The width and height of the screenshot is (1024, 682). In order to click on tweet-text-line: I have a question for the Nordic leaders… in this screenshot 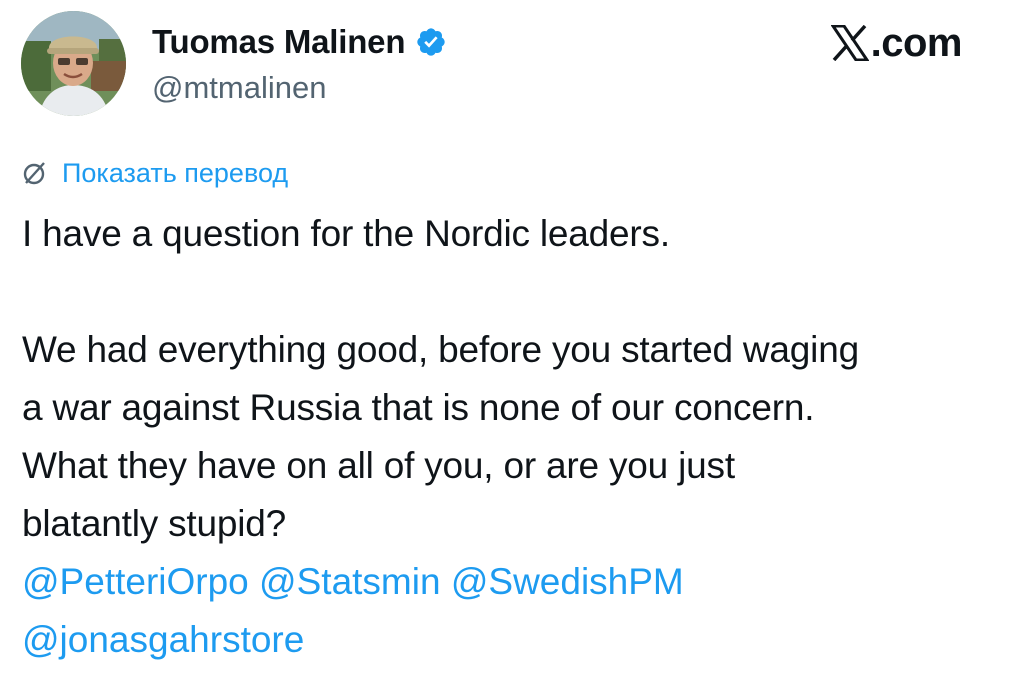, I will do `click(346, 233)`.